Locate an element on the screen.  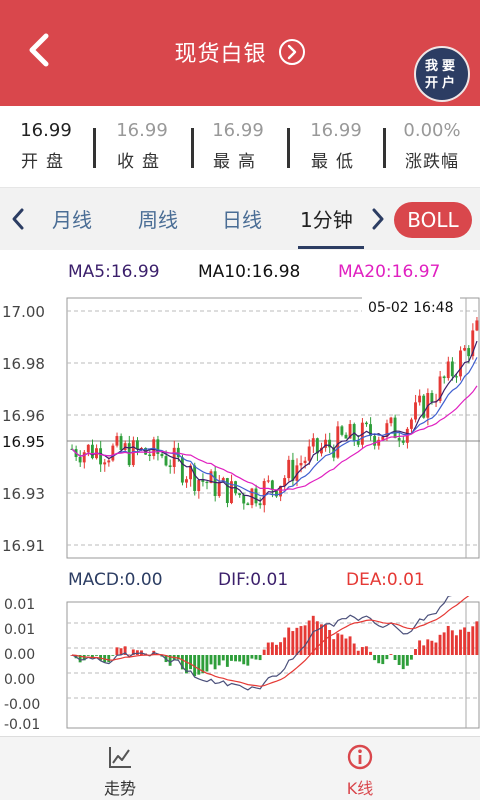
info-circle-icon is located at coordinates (360, 757).